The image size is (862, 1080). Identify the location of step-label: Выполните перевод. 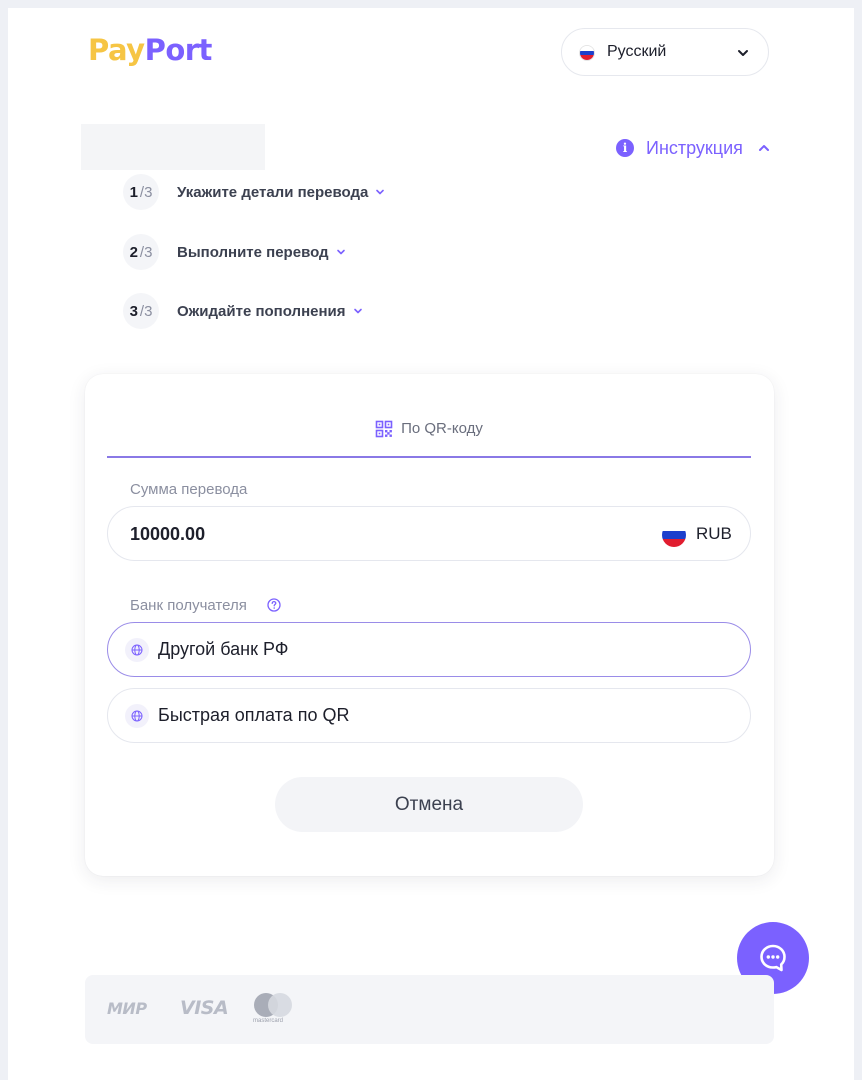
(253, 252).